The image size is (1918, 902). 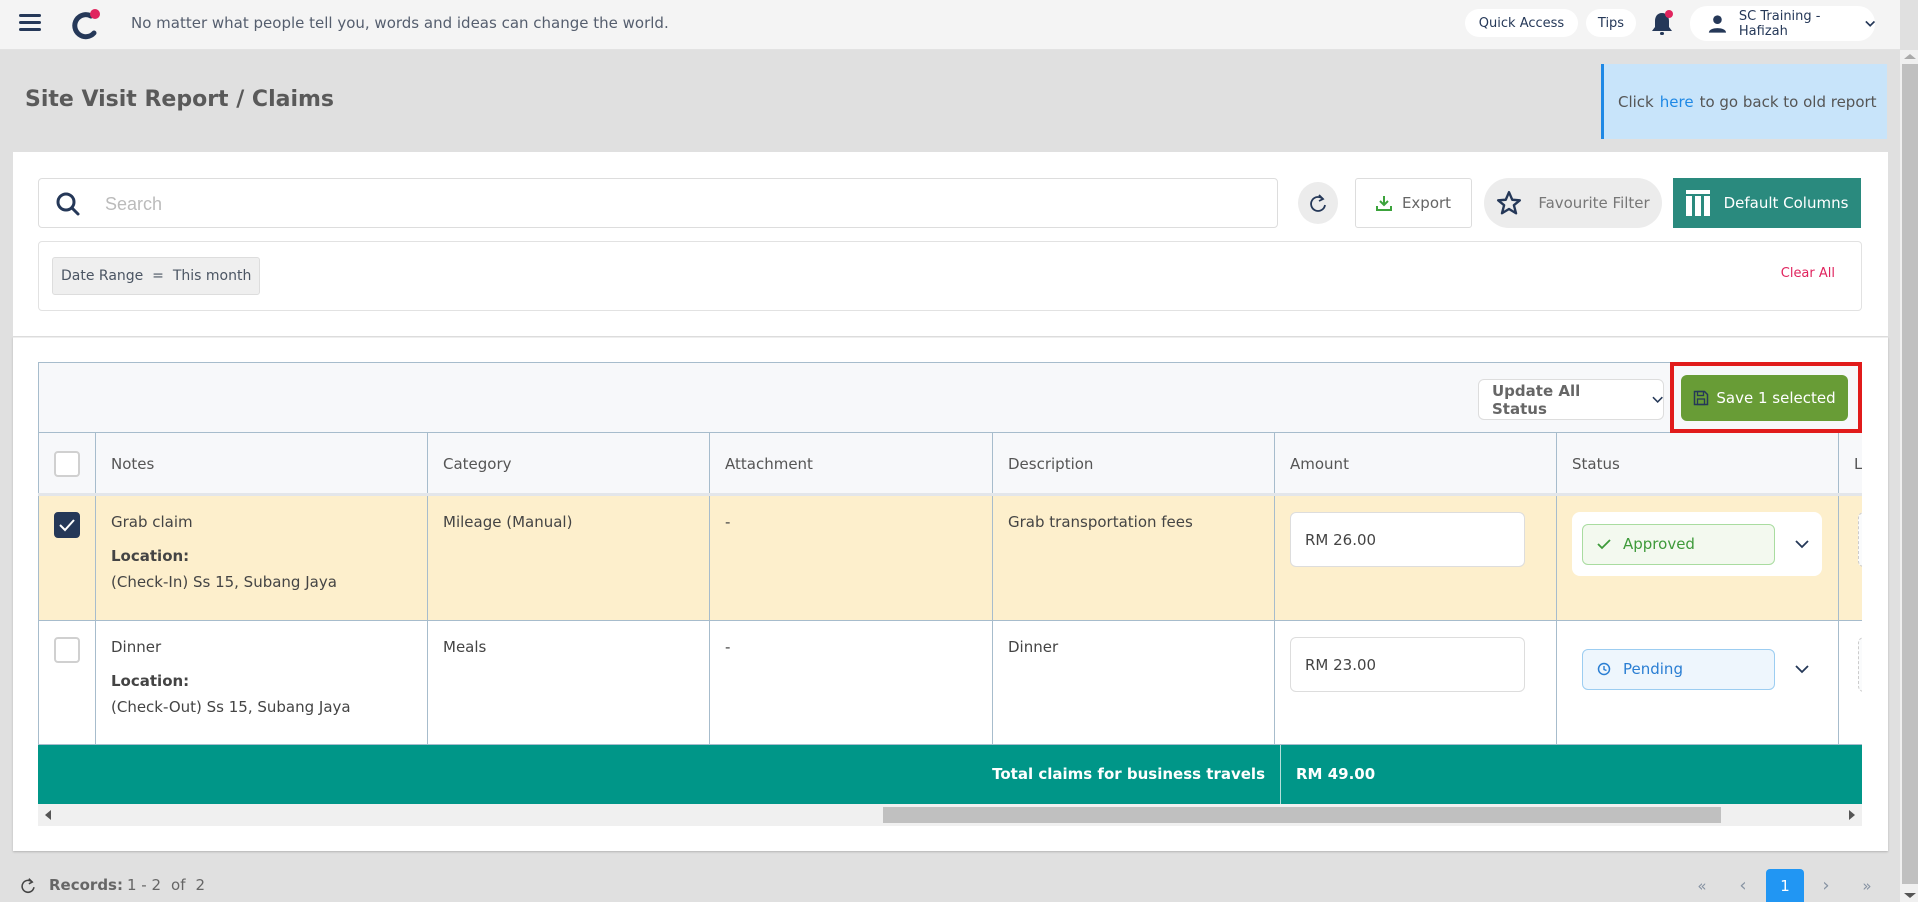 I want to click on column-header-attachment: Attachment, so click(x=851, y=463).